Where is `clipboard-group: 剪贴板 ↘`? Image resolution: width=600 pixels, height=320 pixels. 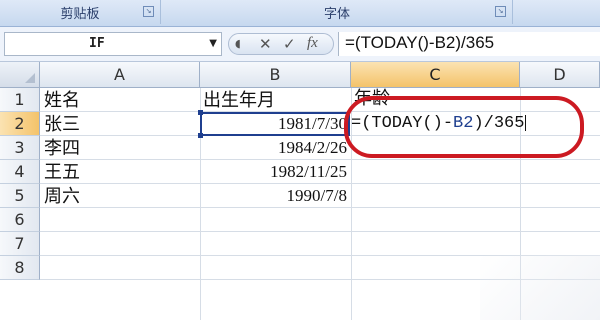
clipboard-group: 剪贴板 ↘ is located at coordinates (80, 12).